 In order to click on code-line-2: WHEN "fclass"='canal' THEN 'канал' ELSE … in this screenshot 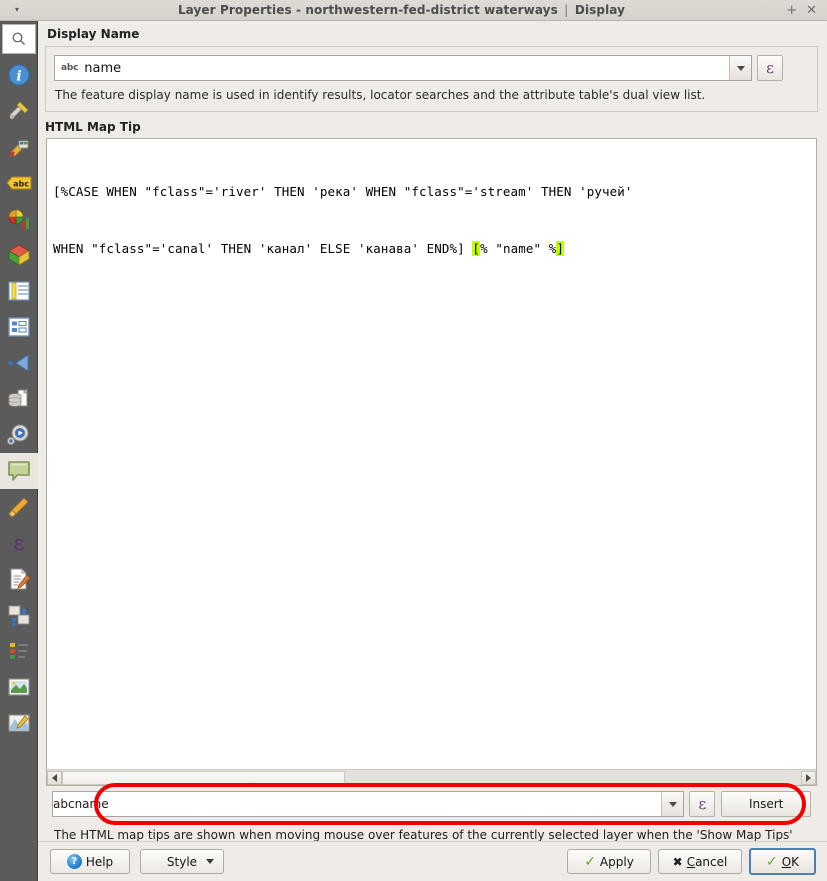, I will do `click(431, 248)`.